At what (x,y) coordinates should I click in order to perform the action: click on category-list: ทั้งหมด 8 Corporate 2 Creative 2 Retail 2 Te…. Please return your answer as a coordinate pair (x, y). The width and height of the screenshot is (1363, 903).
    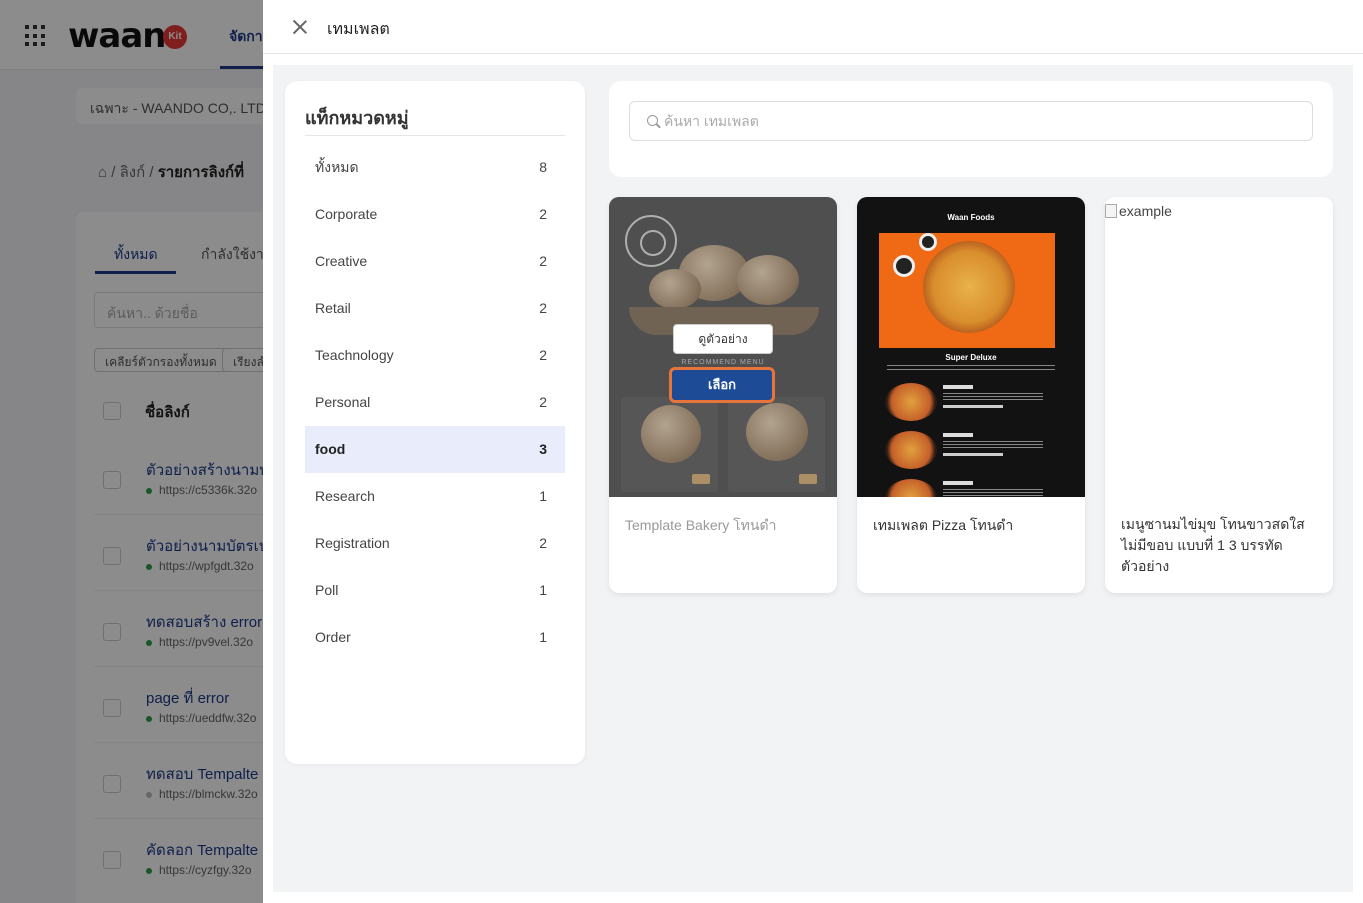
    Looking at the image, I should click on (435, 402).